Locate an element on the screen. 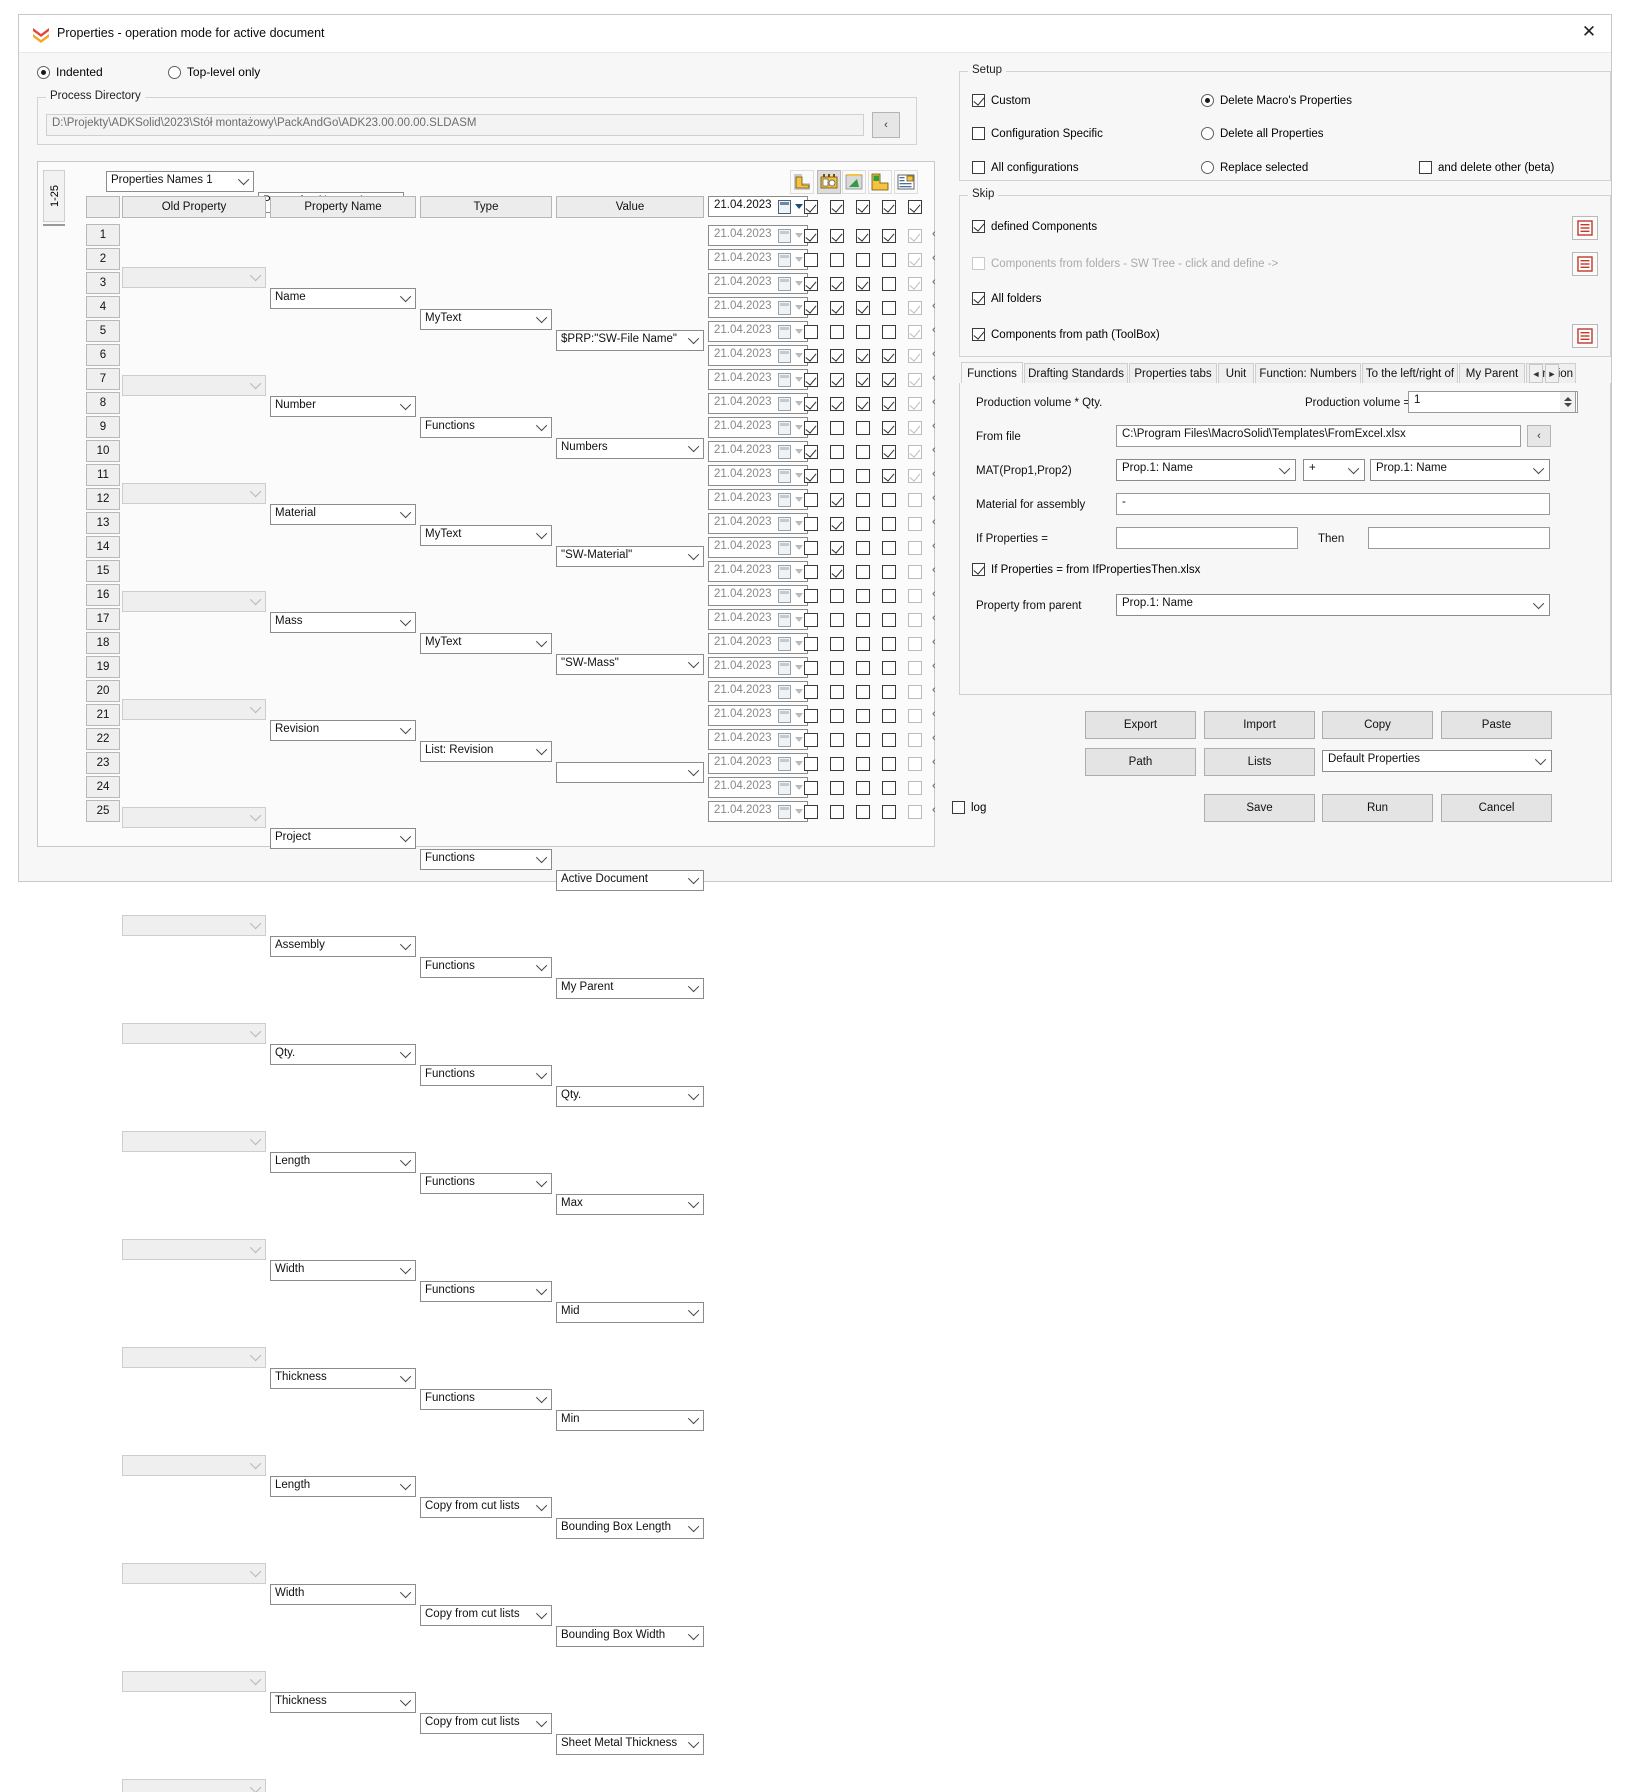 The image size is (1630, 1792). setup-check-all-configurations: All configurations is located at coordinates (1025, 167).